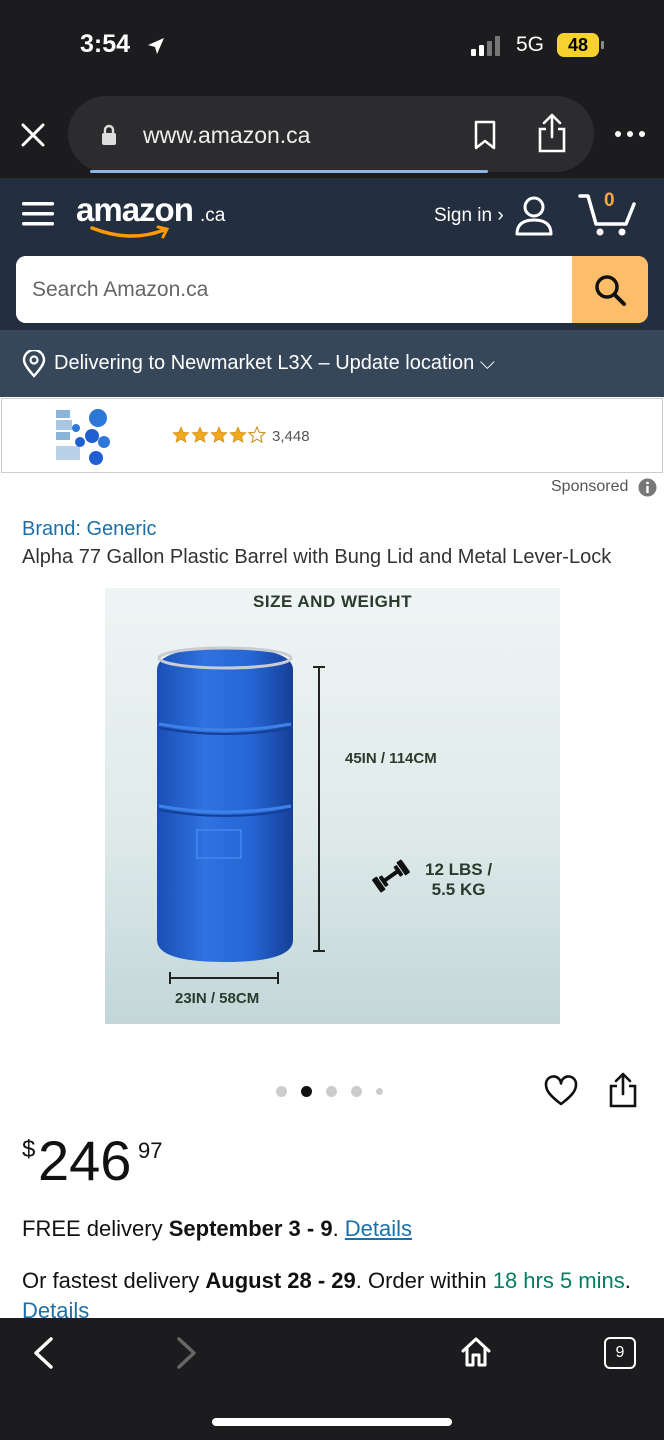 This screenshot has width=664, height=1440. What do you see at coordinates (620, 1353) in the screenshot?
I see `tab-switcher-button: 9` at bounding box center [620, 1353].